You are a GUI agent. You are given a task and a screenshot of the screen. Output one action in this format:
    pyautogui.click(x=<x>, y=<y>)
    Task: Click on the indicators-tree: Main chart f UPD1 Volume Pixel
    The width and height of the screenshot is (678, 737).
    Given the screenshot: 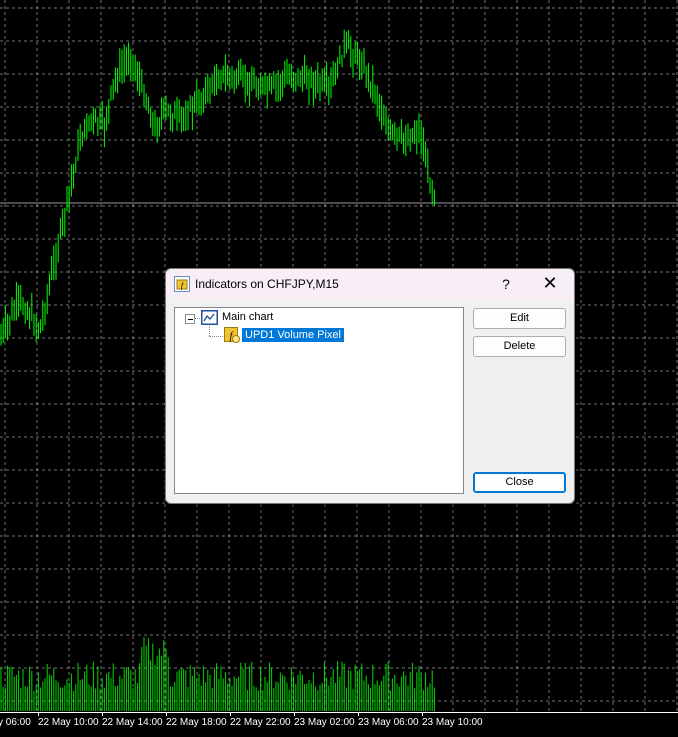 What is the action you would take?
    pyautogui.click(x=319, y=400)
    